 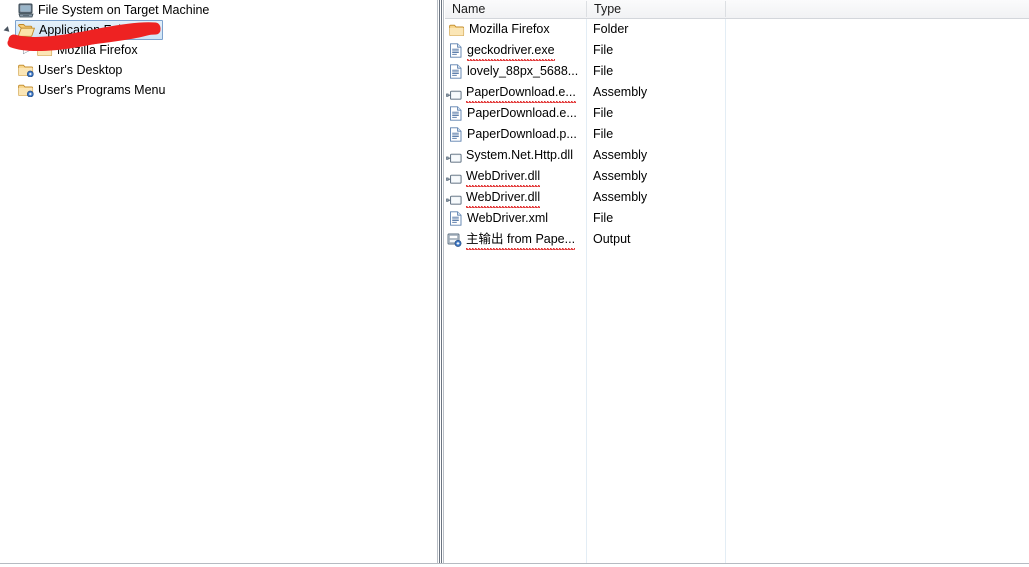 What do you see at coordinates (27, 50) in the screenshot?
I see `tree-expander-collapsed-icon` at bounding box center [27, 50].